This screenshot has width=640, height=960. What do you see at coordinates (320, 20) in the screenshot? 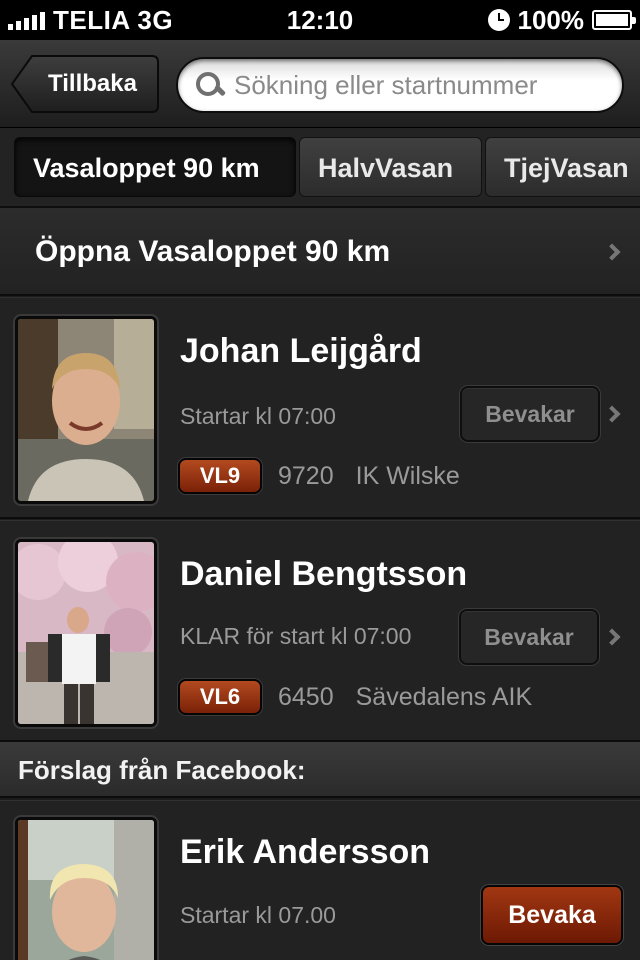
I see `status-bar: TELIA 3G 12:10 100%` at bounding box center [320, 20].